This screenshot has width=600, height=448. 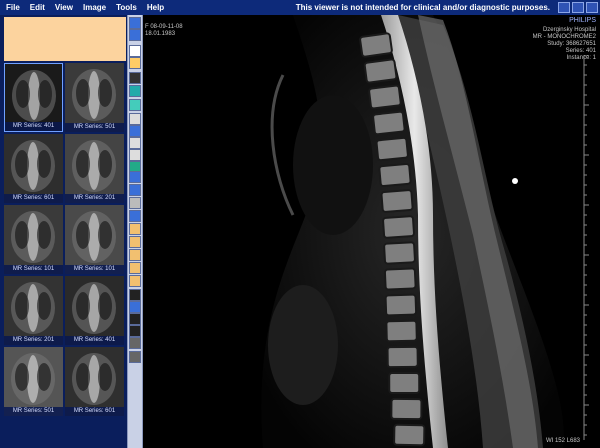 What do you see at coordinates (135, 190) in the screenshot?
I see `next-icon` at bounding box center [135, 190].